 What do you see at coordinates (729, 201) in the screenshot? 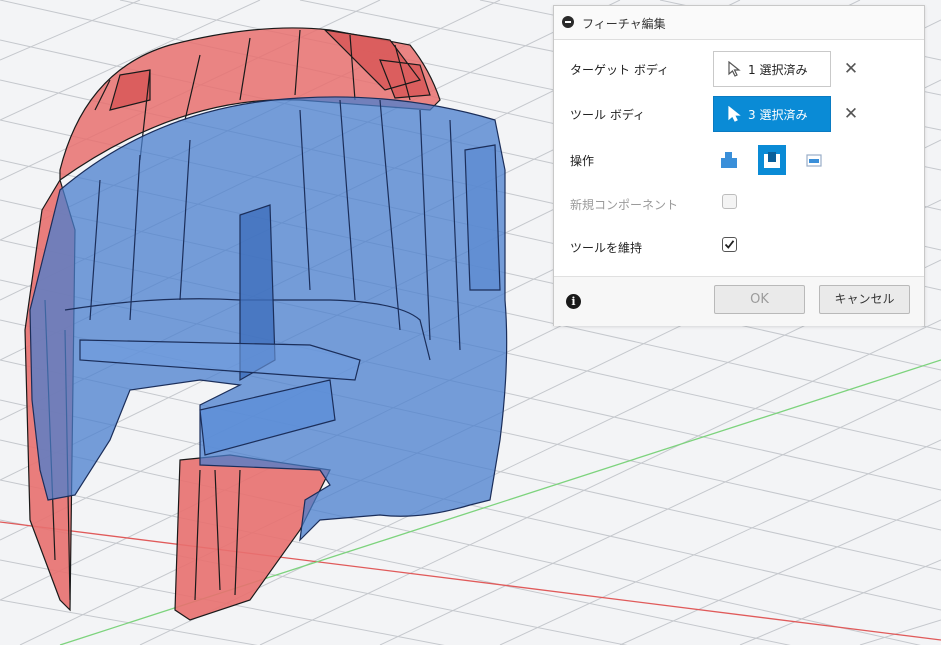
I see `new-component-checkbox` at bounding box center [729, 201].